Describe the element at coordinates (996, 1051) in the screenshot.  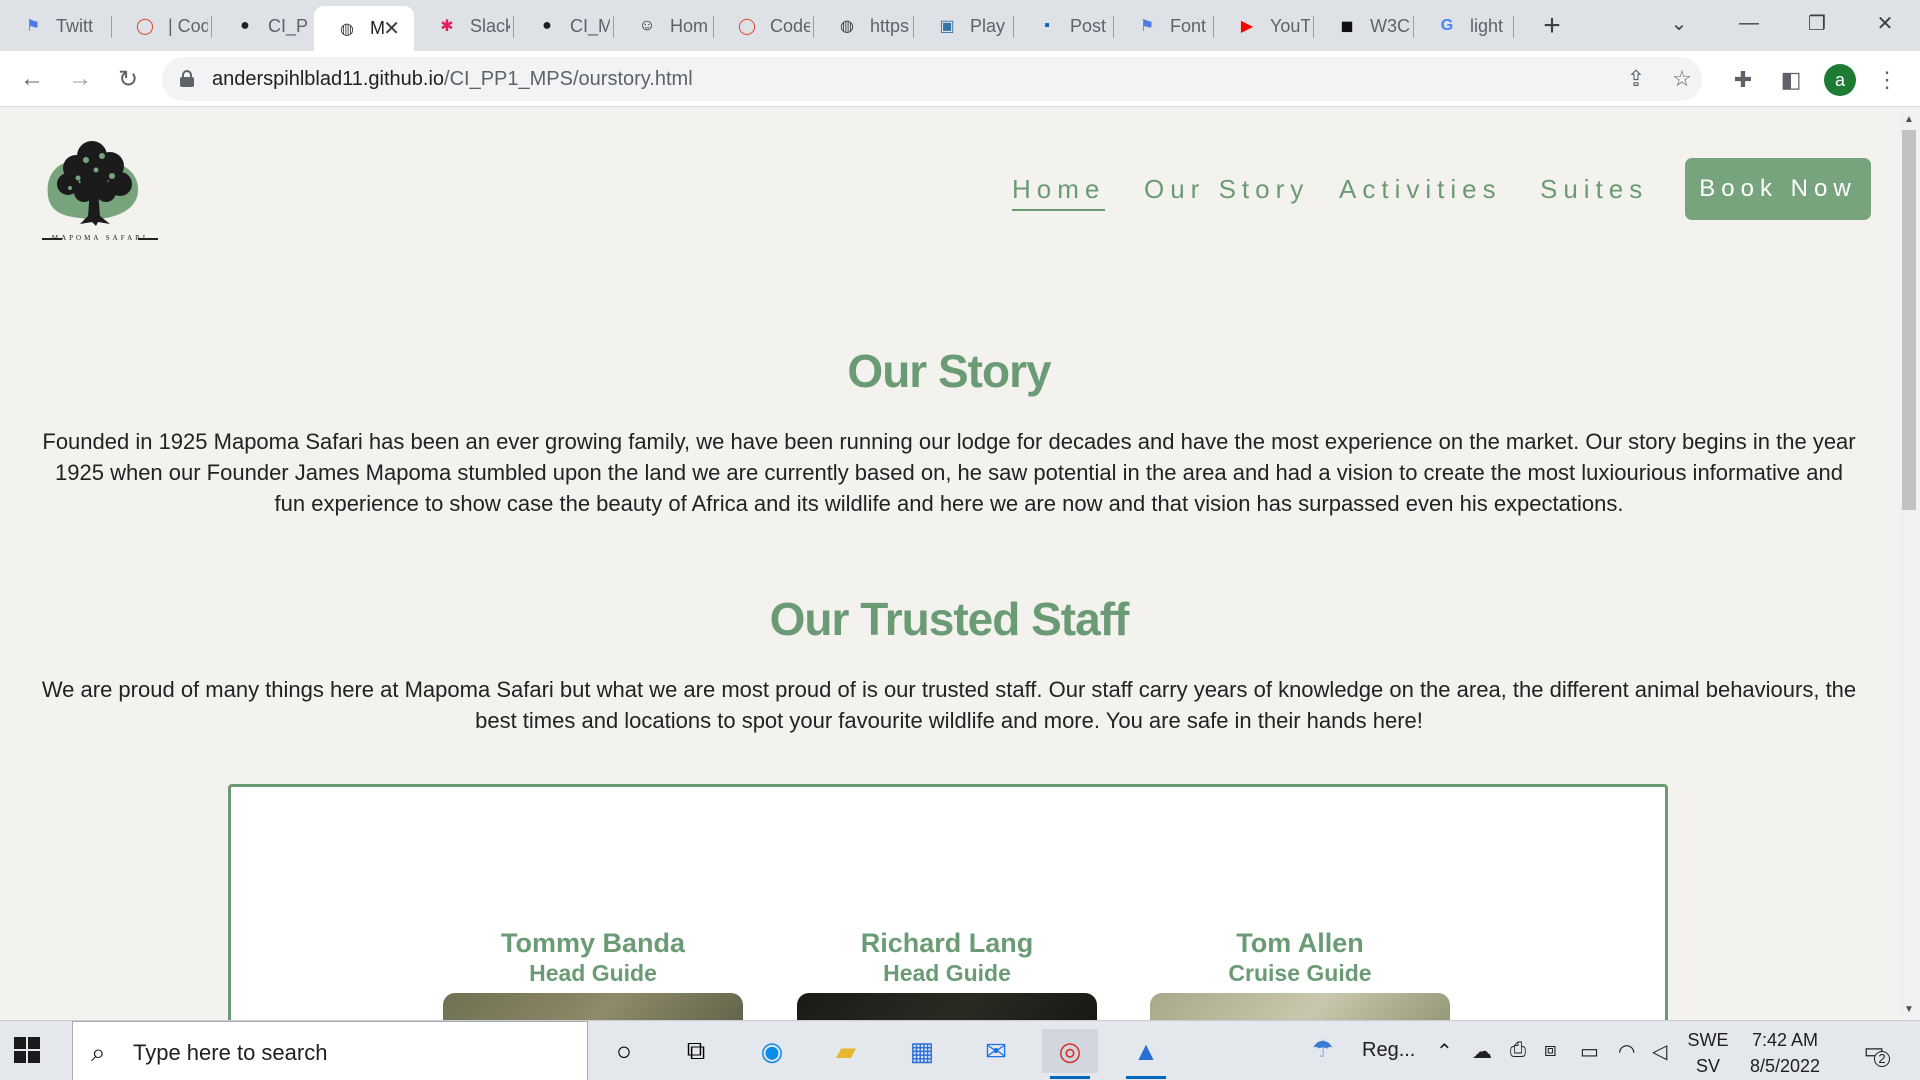
I see `mail-icon: ✉` at that location.